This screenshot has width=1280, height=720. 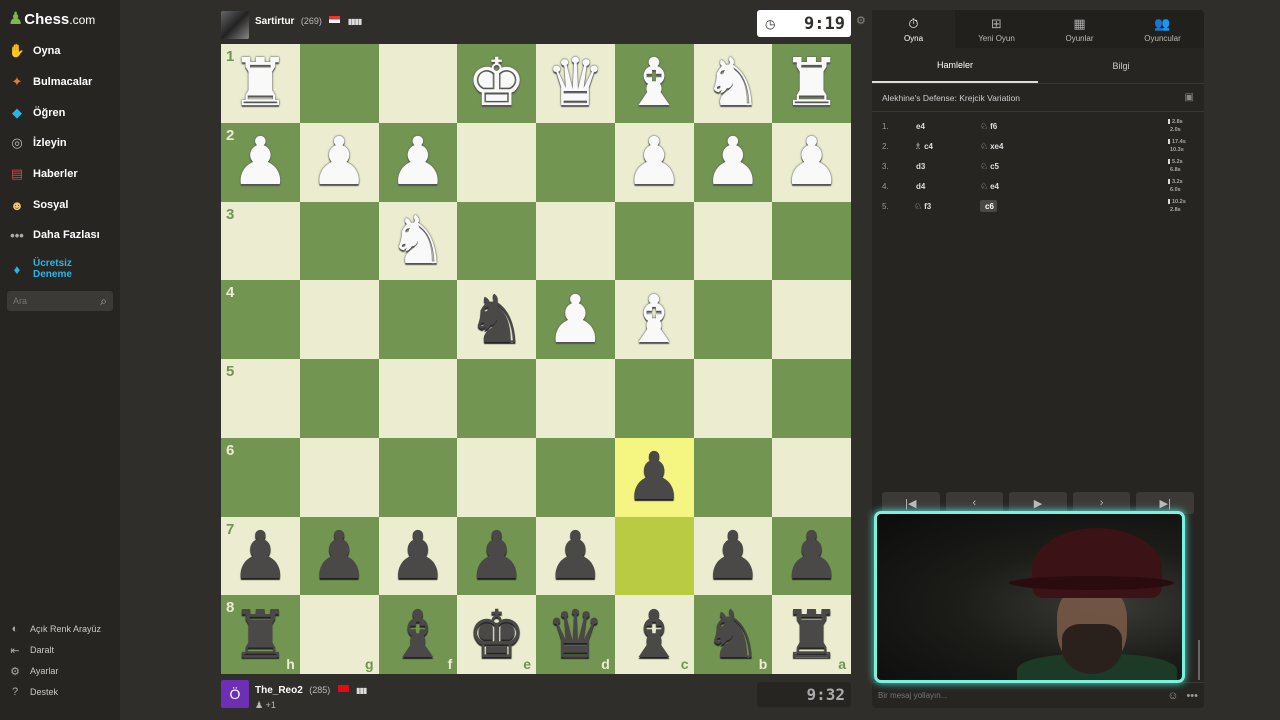 I want to click on square-d3, so click(x=575, y=241).